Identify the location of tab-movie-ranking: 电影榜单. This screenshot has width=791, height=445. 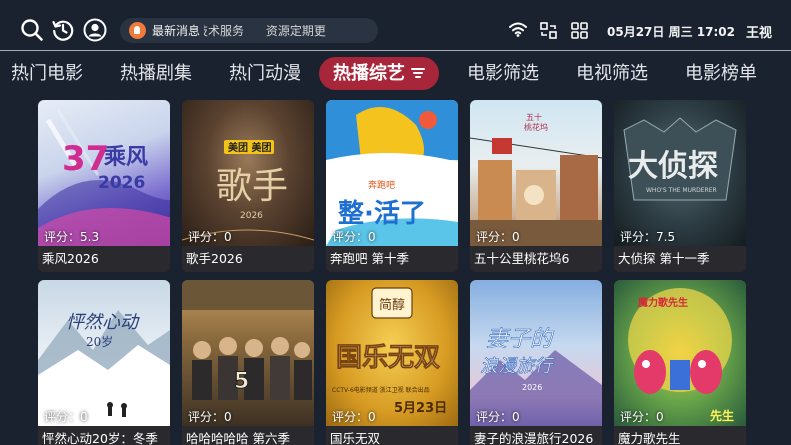
(721, 73).